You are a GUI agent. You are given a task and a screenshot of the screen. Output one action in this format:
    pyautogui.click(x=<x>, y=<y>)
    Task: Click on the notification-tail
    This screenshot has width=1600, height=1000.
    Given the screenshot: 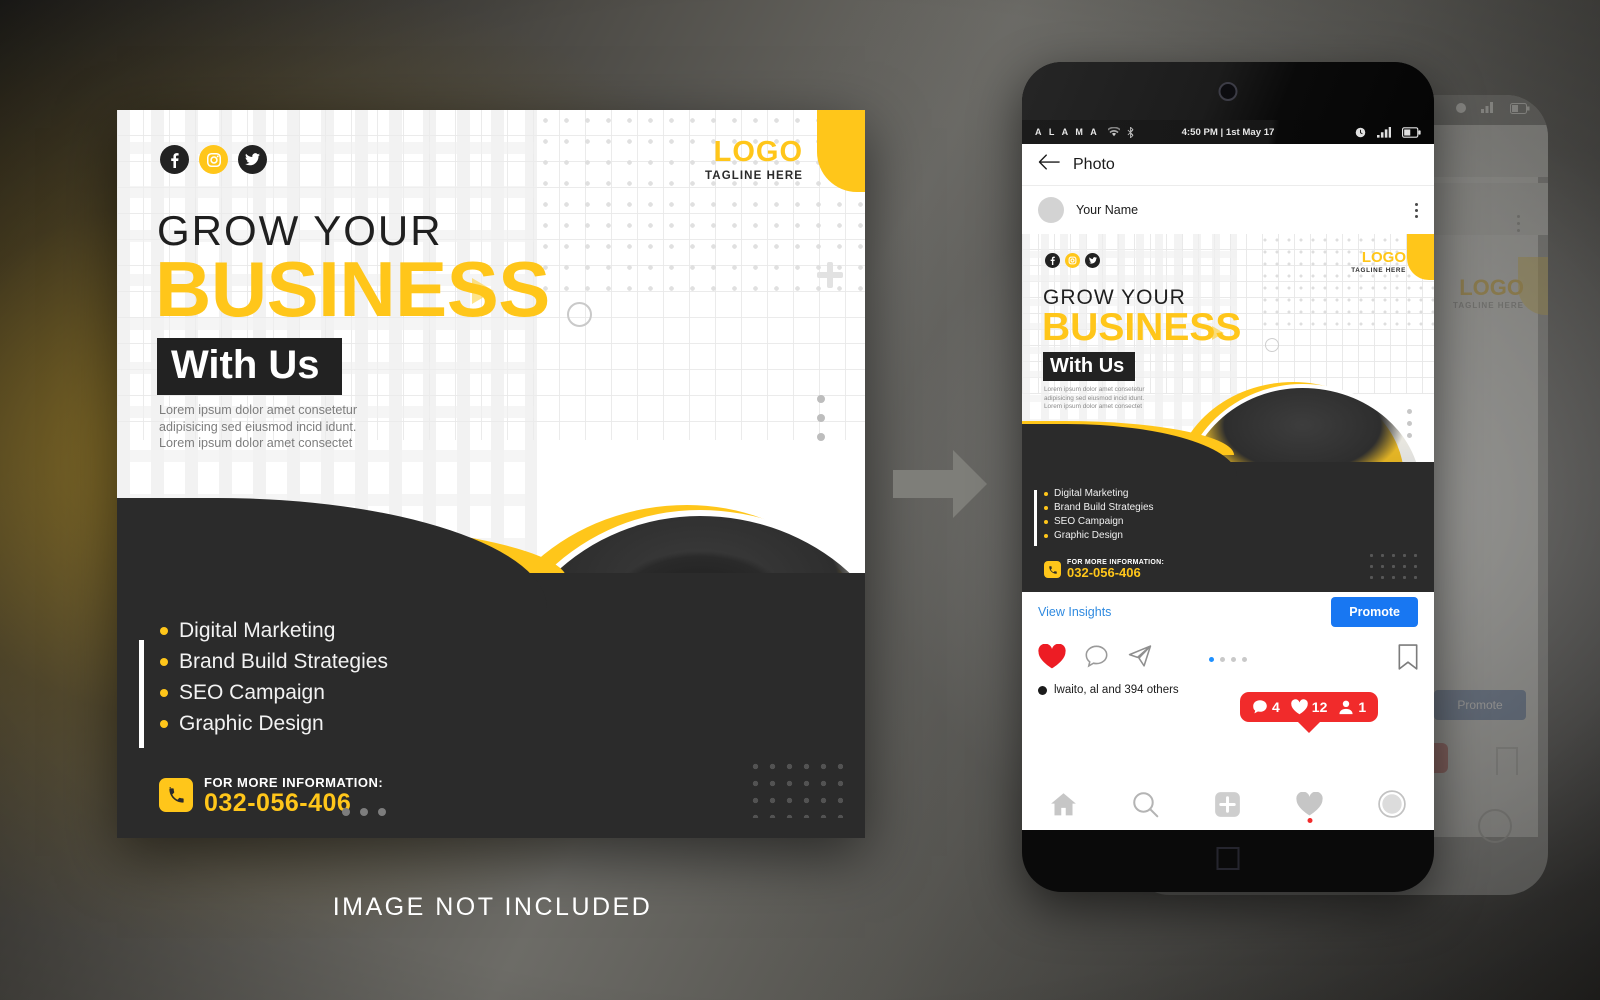 What is the action you would take?
    pyautogui.click(x=1309, y=726)
    